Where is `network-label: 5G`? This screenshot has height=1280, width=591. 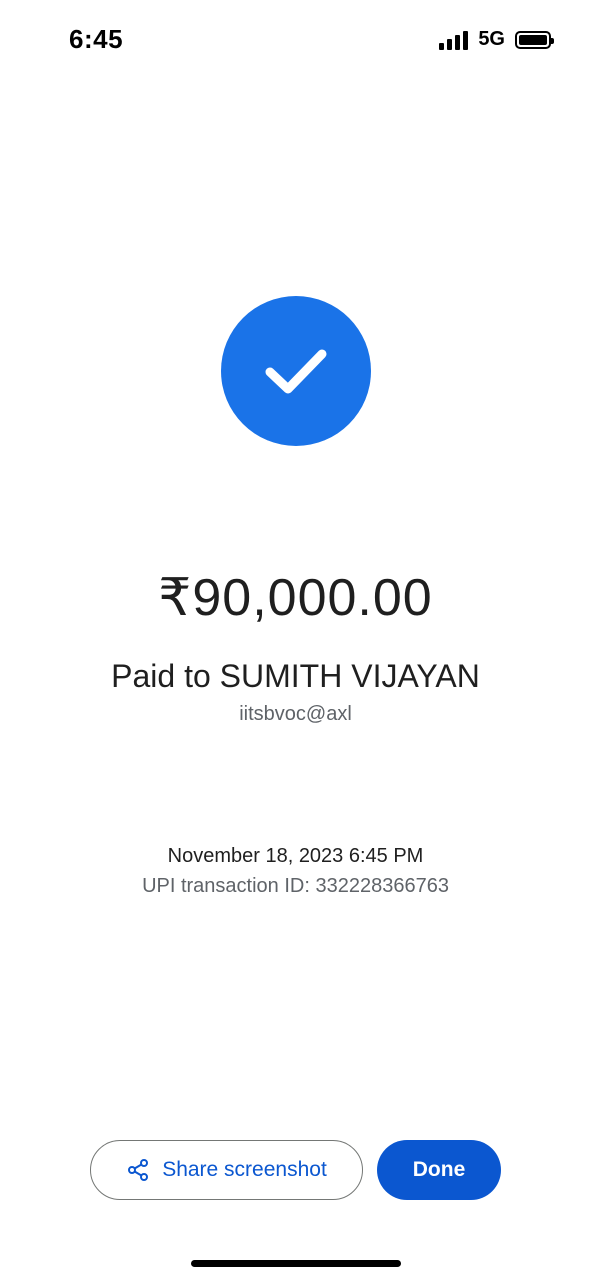 network-label: 5G is located at coordinates (491, 39).